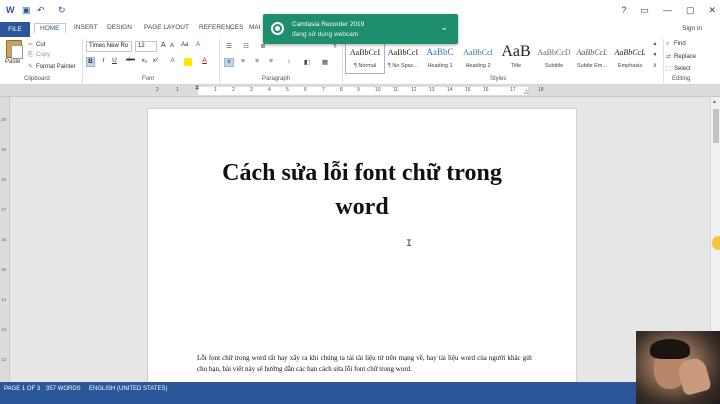  Describe the element at coordinates (655, 56) in the screenshot. I see `styles-scroll-down-icon: ▼` at that location.